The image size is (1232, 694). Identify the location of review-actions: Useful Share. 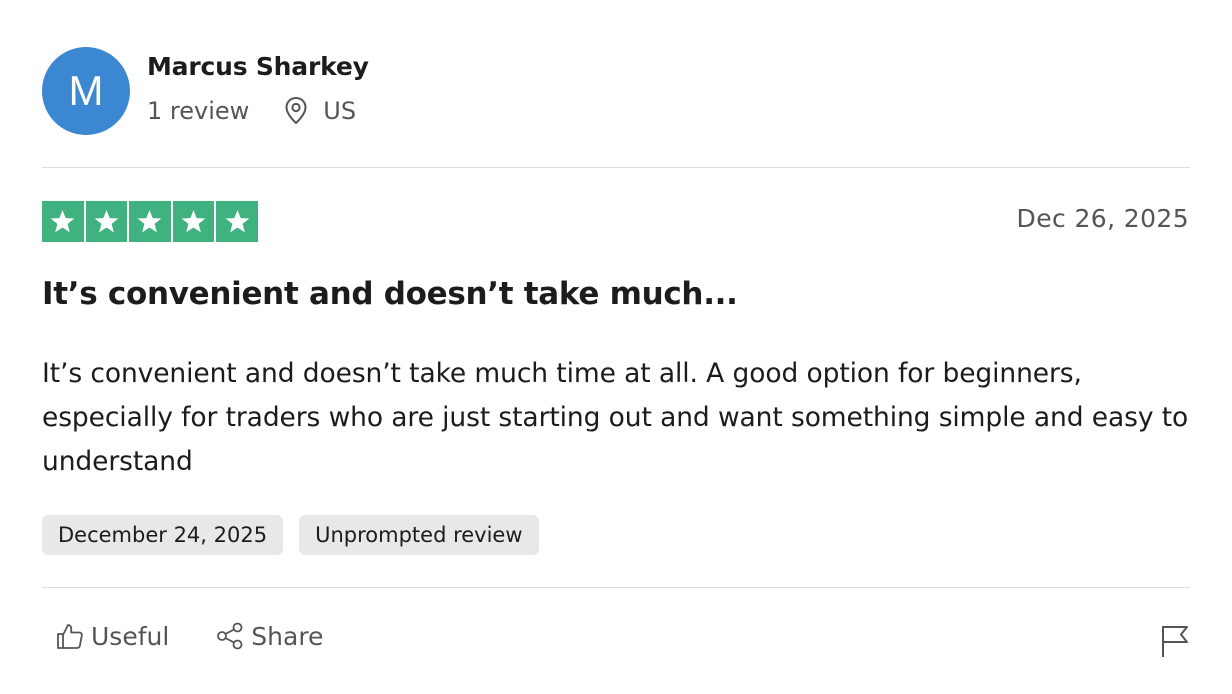
(212, 636).